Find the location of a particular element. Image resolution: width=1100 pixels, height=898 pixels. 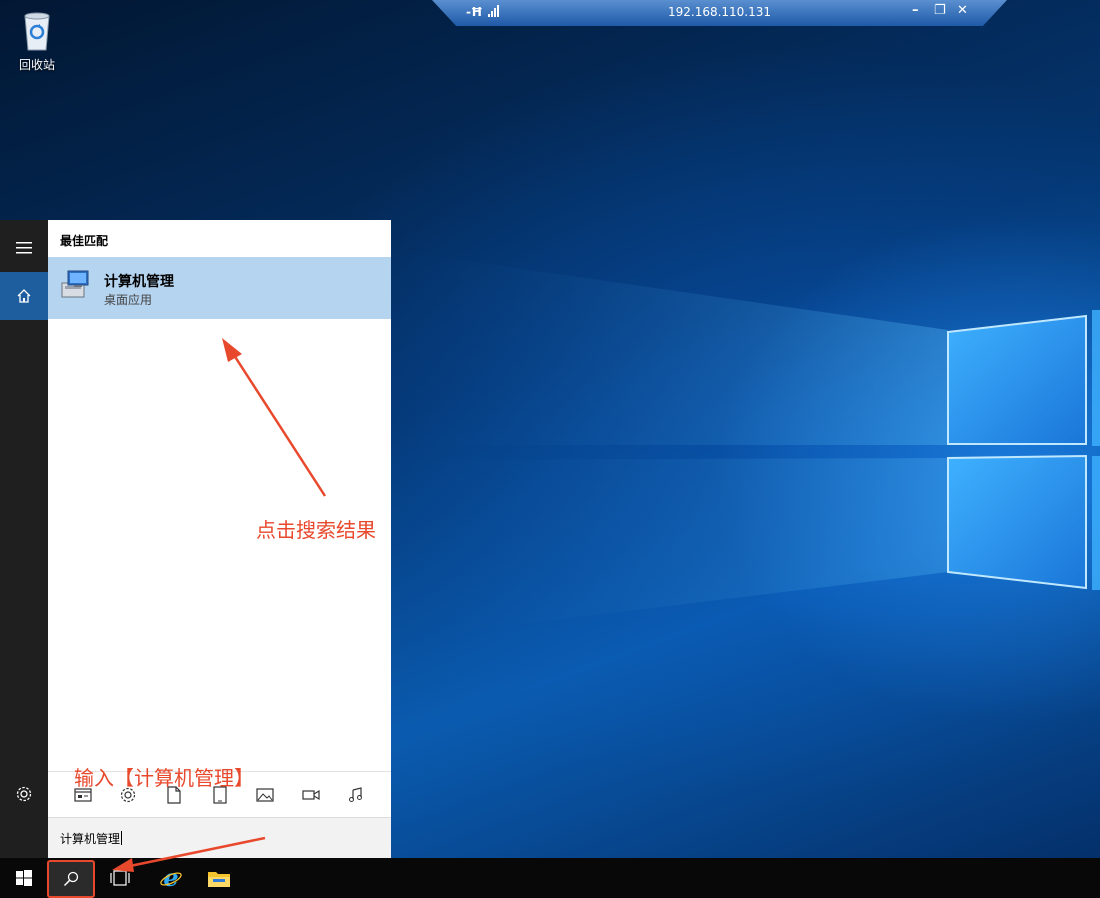

search-result-computer-management: 计算机管理 桌面应用 is located at coordinates (219, 288).